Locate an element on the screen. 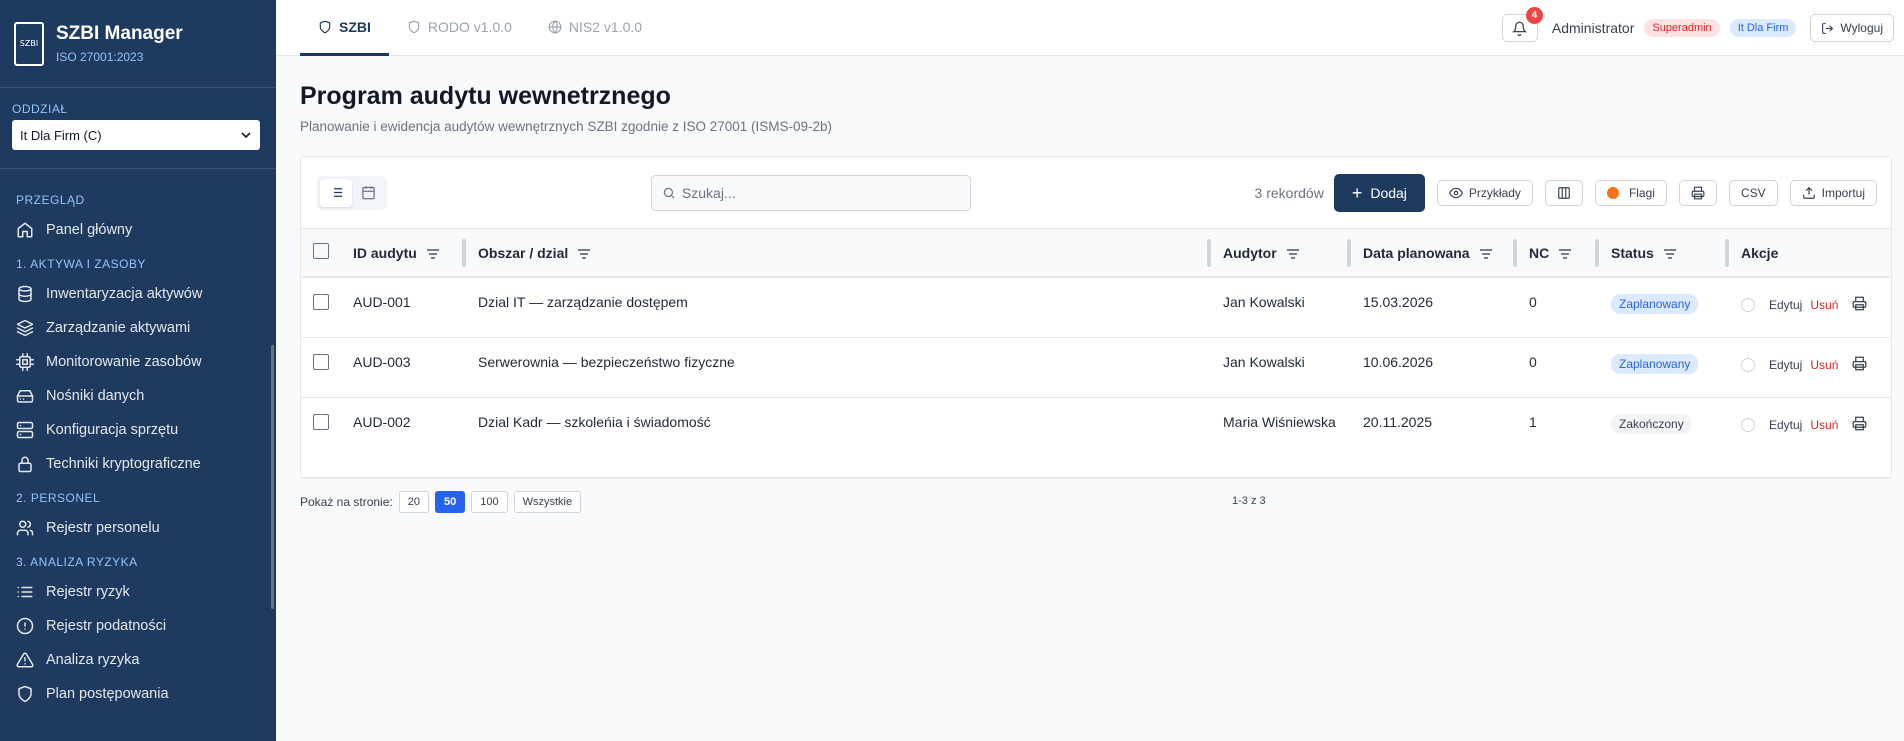  add-label: Dodaj is located at coordinates (1388, 193).